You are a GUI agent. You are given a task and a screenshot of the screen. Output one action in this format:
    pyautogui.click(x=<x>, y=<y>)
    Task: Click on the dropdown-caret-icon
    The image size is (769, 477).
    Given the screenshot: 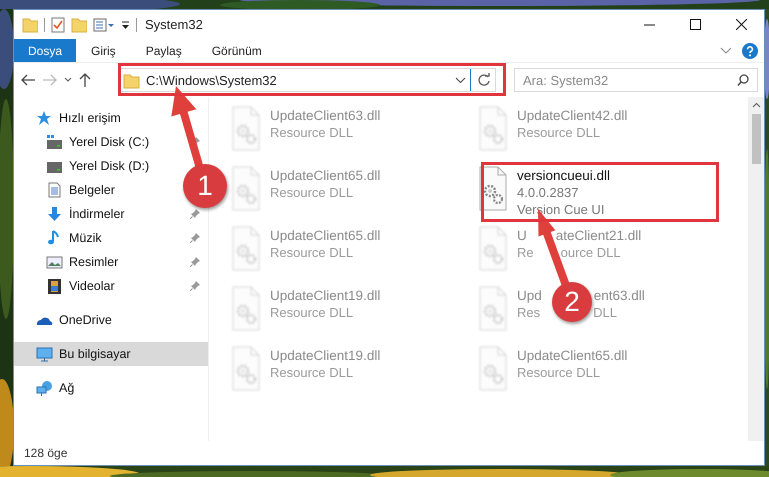 What is the action you would take?
    pyautogui.click(x=460, y=80)
    